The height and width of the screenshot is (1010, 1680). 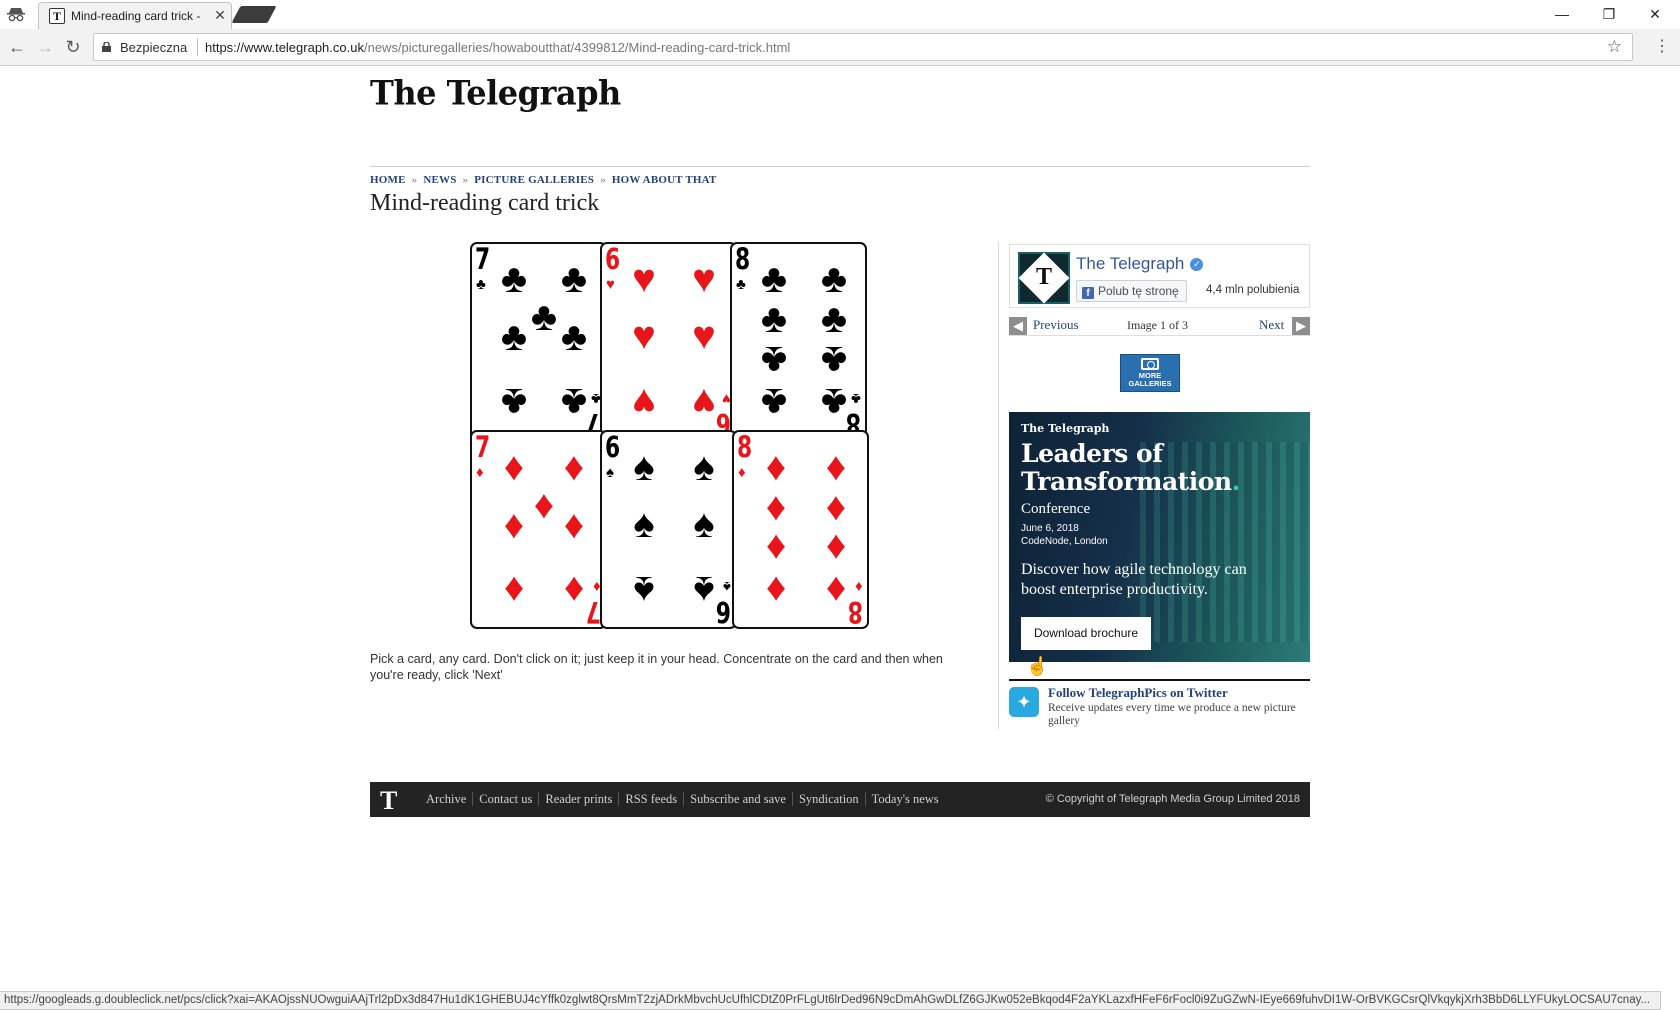 I want to click on image-counter: Image 1 of 3, so click(x=1157, y=325).